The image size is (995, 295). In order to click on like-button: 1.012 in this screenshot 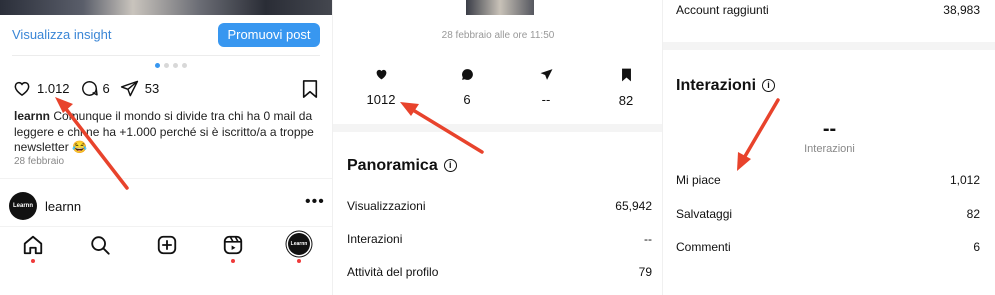, I will do `click(41, 88)`.